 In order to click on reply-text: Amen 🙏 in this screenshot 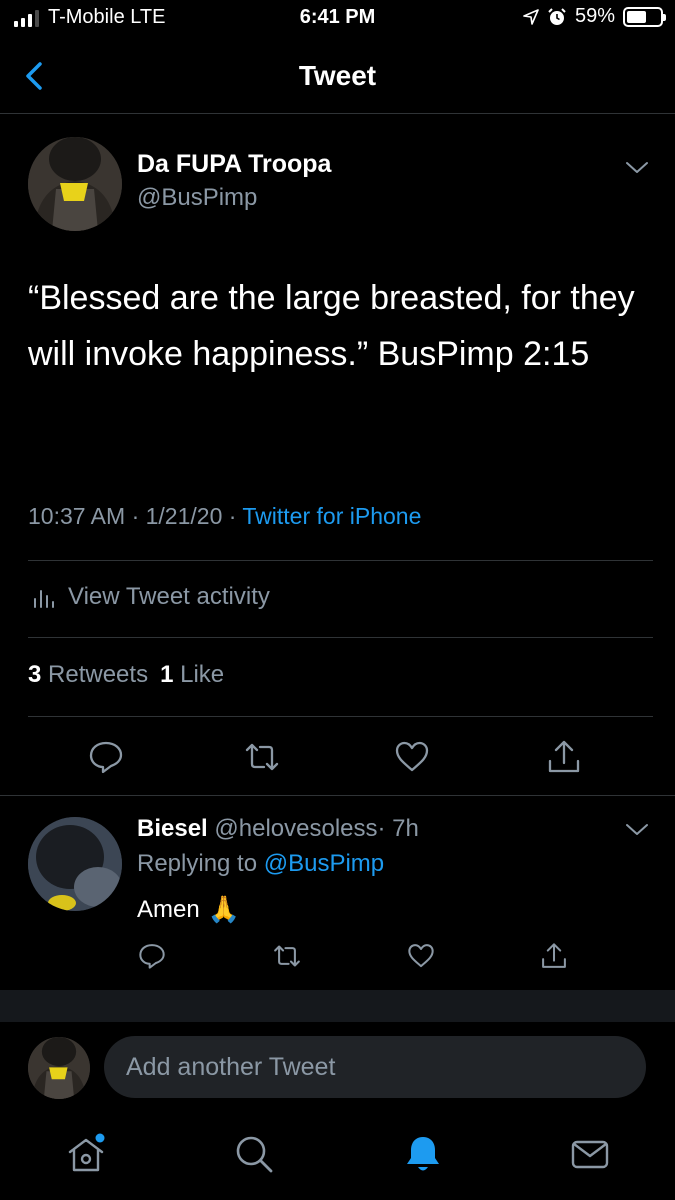, I will do `click(188, 909)`.